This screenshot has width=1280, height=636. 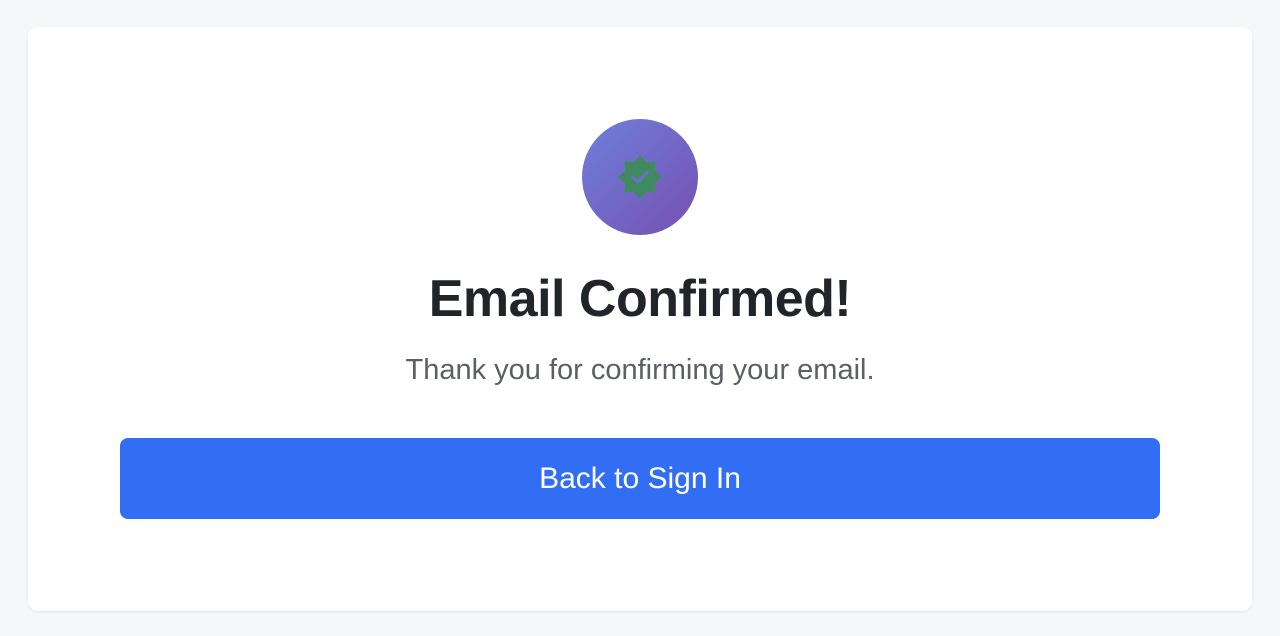 I want to click on page-title: Email Confirmed!, so click(x=640, y=299).